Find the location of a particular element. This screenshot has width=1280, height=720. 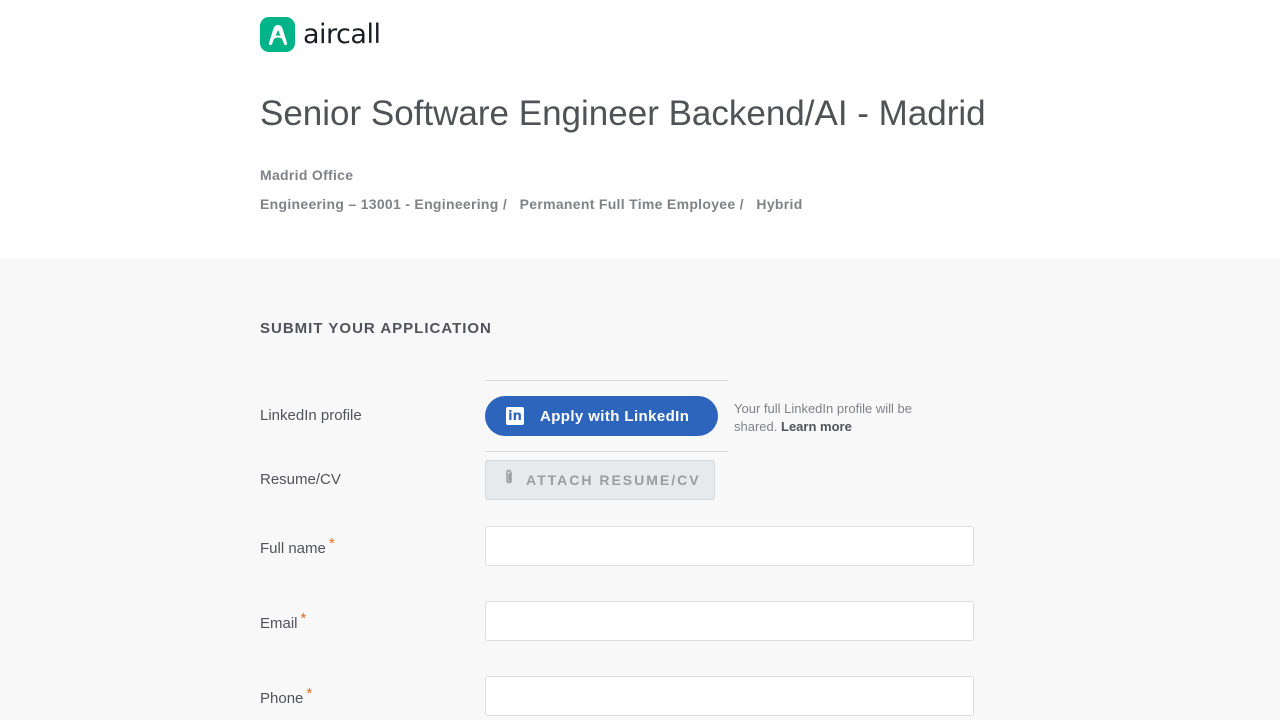

aircall-logo-text: aircall is located at coordinates (342, 34).